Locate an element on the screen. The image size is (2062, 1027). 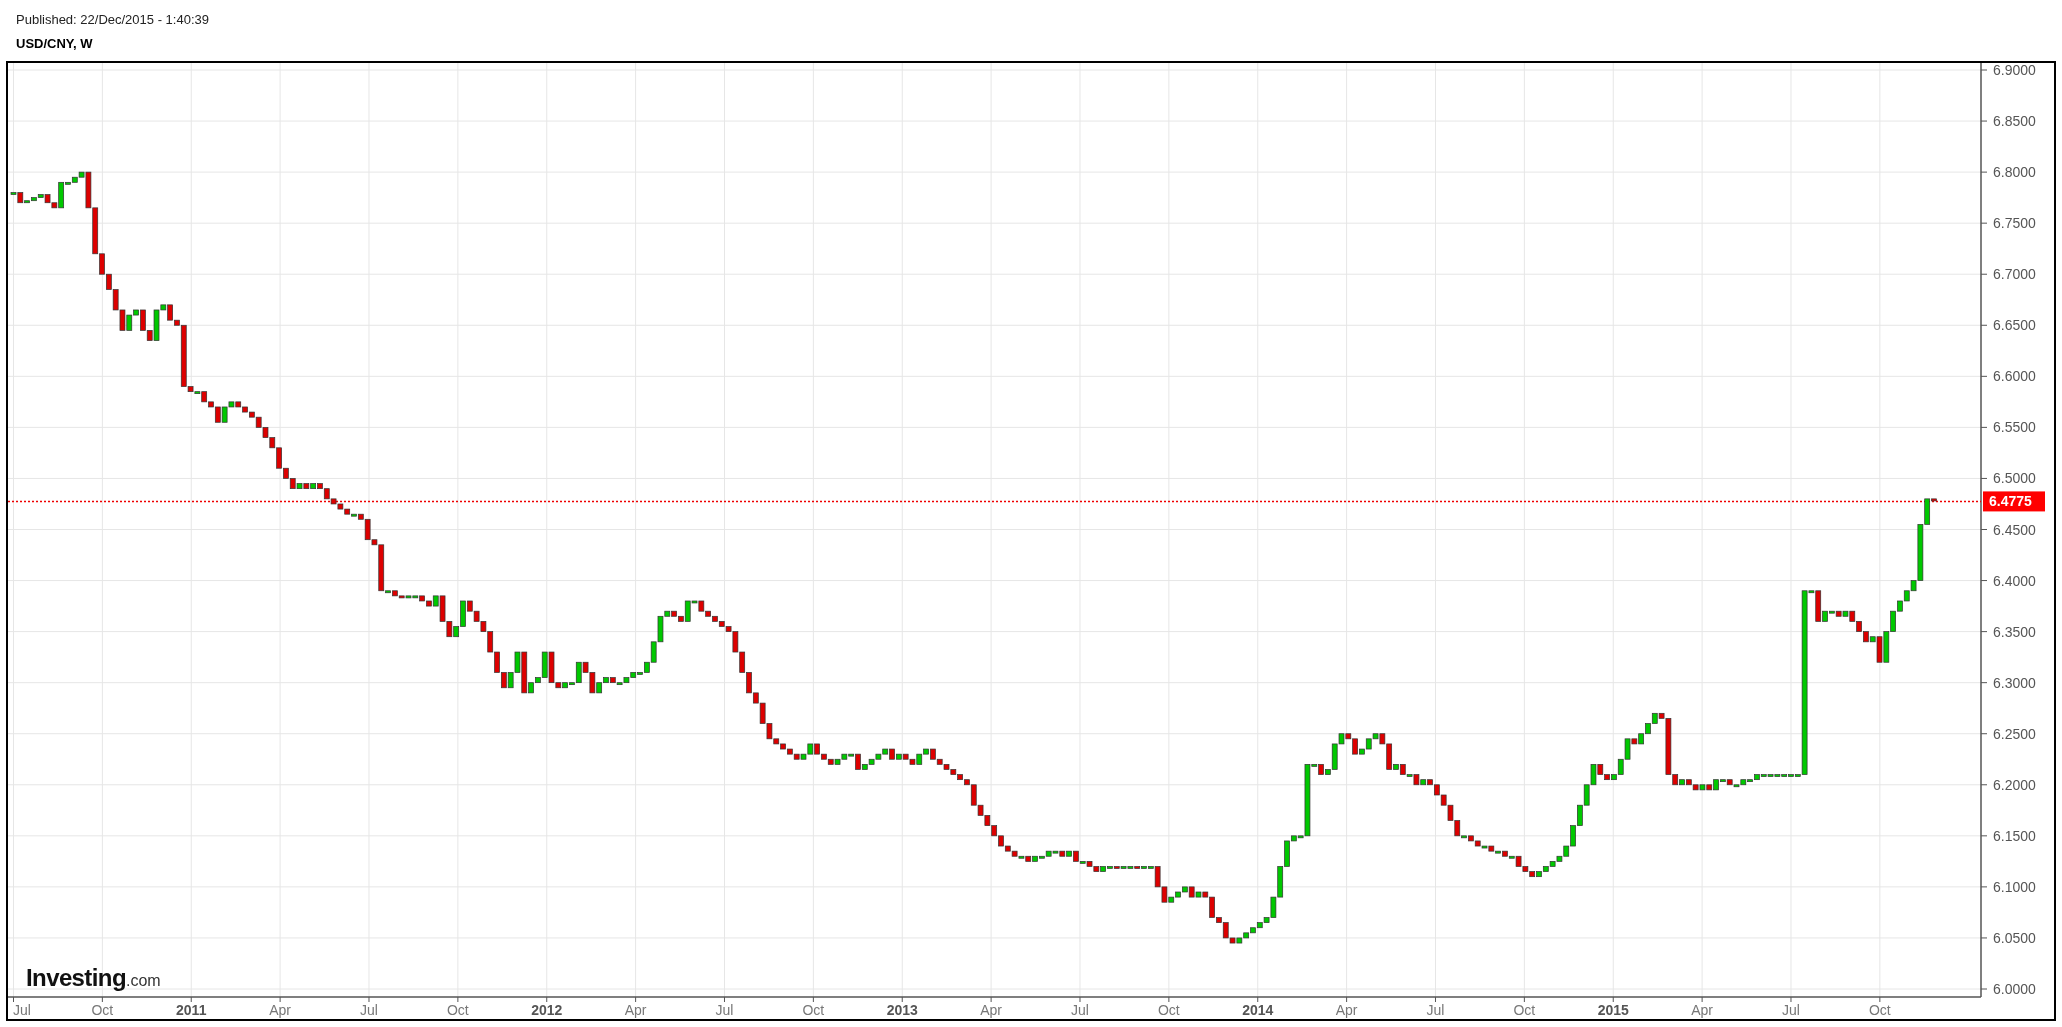
y-tick-label: 6.6000 is located at coordinates (2014, 376).